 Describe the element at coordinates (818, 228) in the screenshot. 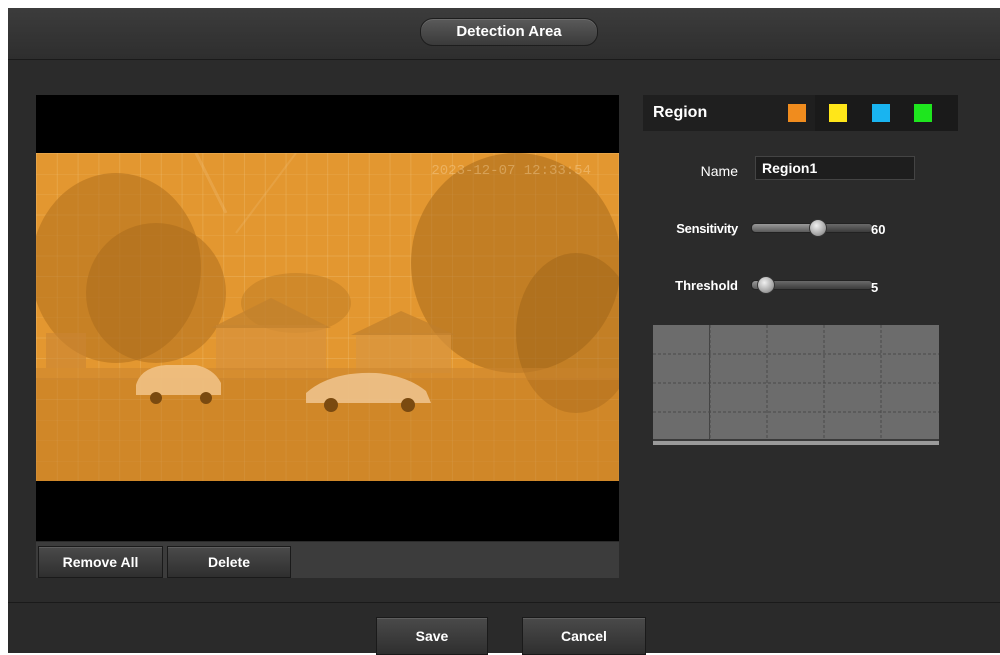

I see `sensitivity-slider-thumb` at that location.